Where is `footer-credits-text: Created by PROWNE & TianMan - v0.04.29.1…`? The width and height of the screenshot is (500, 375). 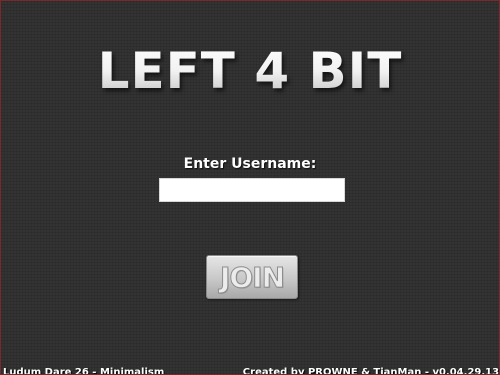
footer-credits-text: Created by PROWNE & TianMan - v0.04.29.1… is located at coordinates (371, 371).